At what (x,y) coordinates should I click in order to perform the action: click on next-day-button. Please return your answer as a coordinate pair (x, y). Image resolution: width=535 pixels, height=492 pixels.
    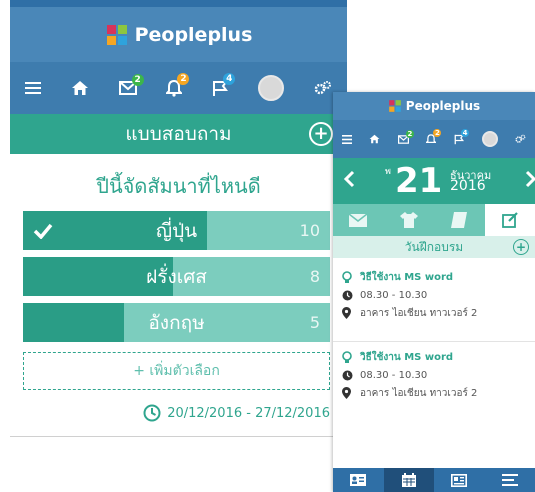
    Looking at the image, I should click on (530, 181).